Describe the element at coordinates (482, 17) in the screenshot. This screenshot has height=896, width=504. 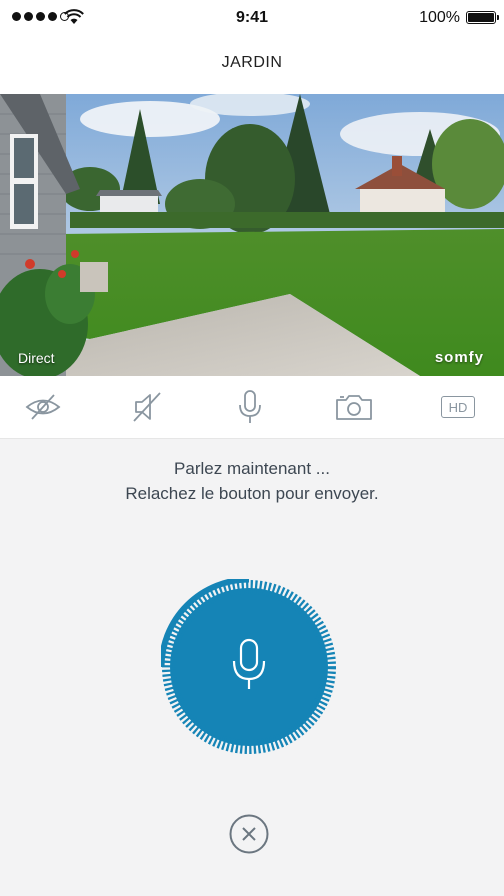
I see `battery-icon` at that location.